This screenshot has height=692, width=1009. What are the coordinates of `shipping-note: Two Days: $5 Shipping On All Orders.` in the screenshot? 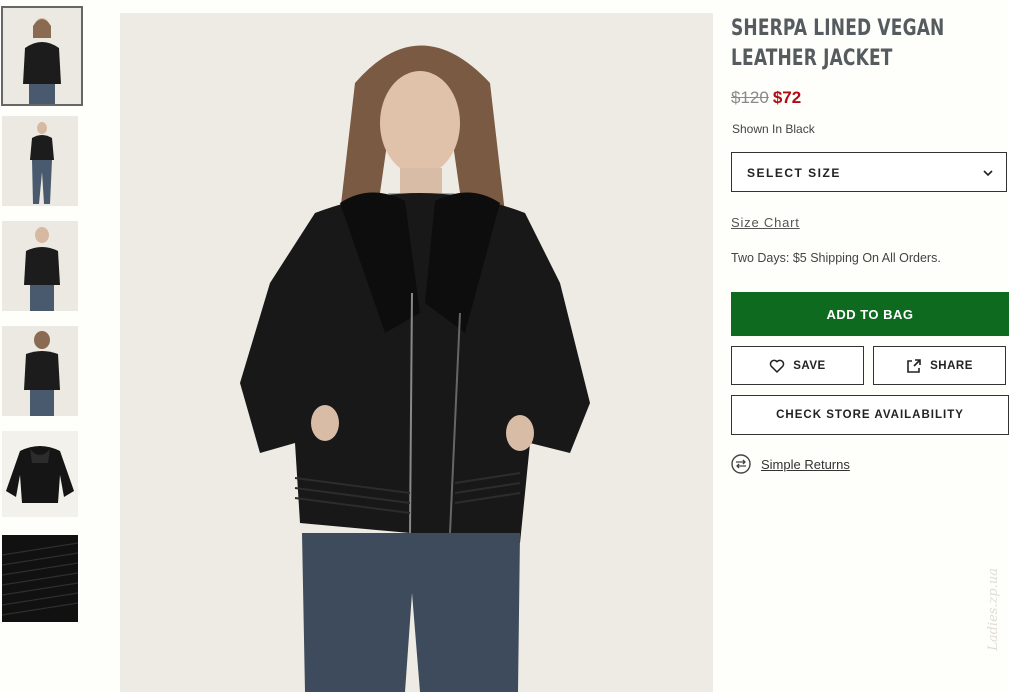 It's located at (836, 258).